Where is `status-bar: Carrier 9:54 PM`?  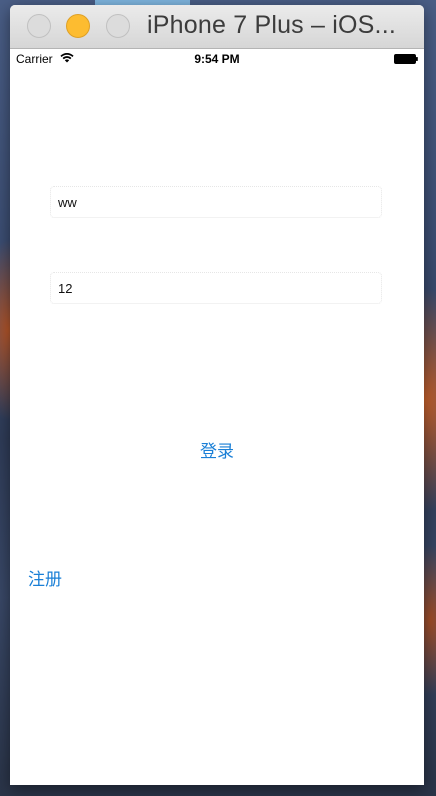
status-bar: Carrier 9:54 PM is located at coordinates (217, 59).